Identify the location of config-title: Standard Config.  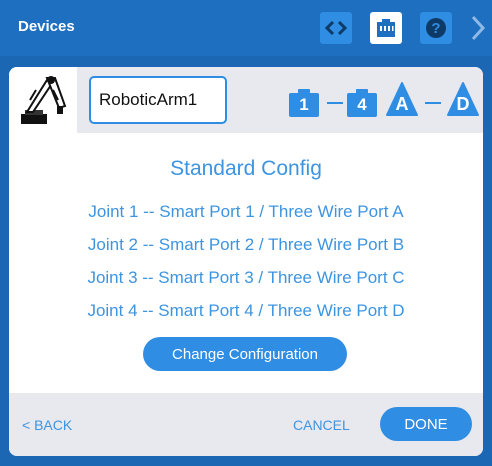
(246, 168).